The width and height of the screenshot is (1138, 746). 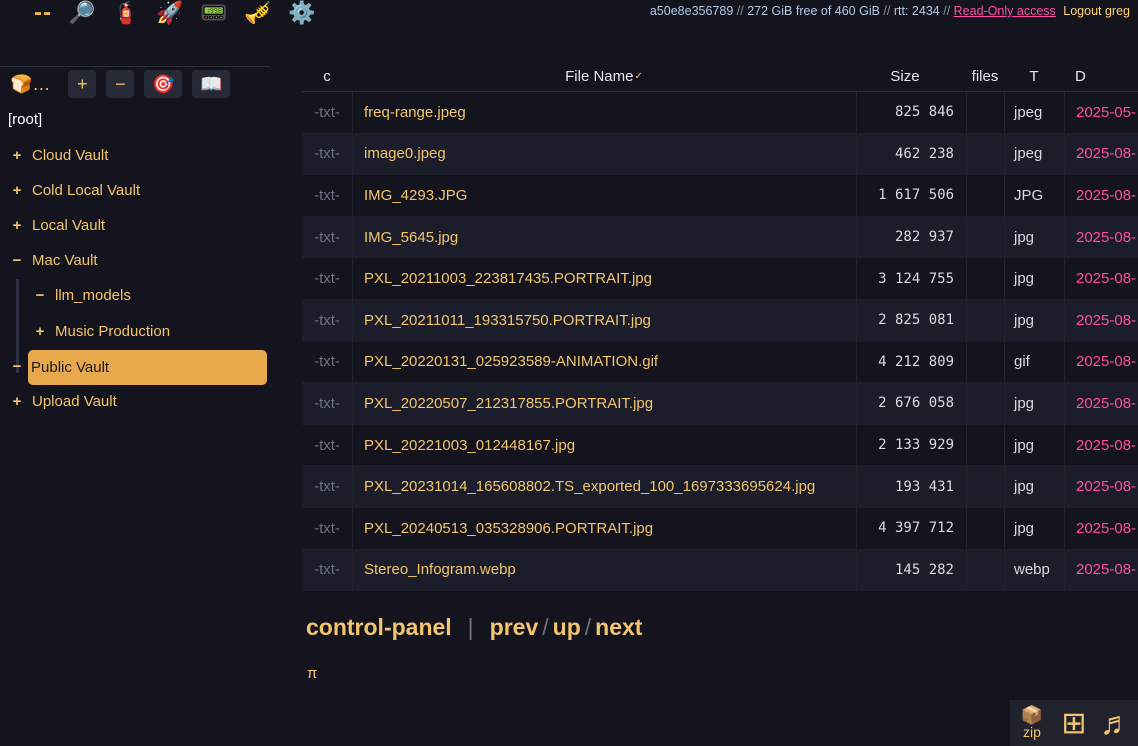 What do you see at coordinates (82, 84) in the screenshot?
I see `expand-button: +` at bounding box center [82, 84].